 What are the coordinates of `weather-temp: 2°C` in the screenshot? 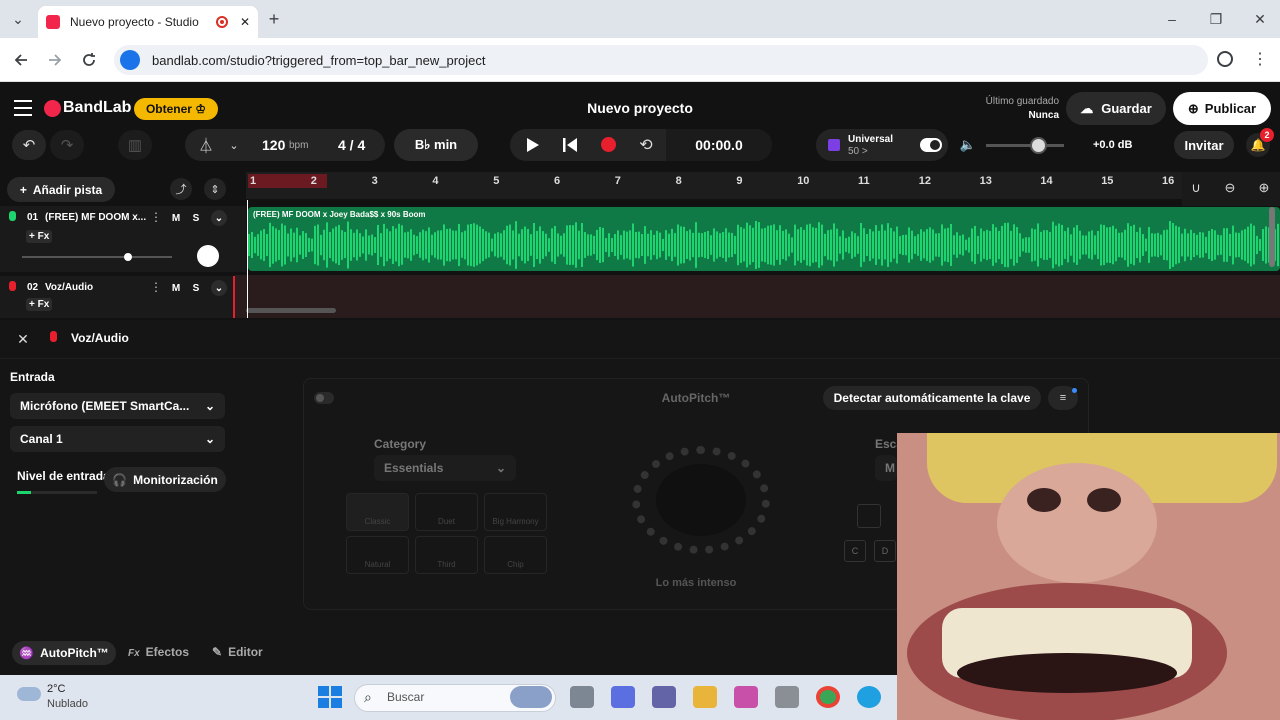 It's located at (56, 689).